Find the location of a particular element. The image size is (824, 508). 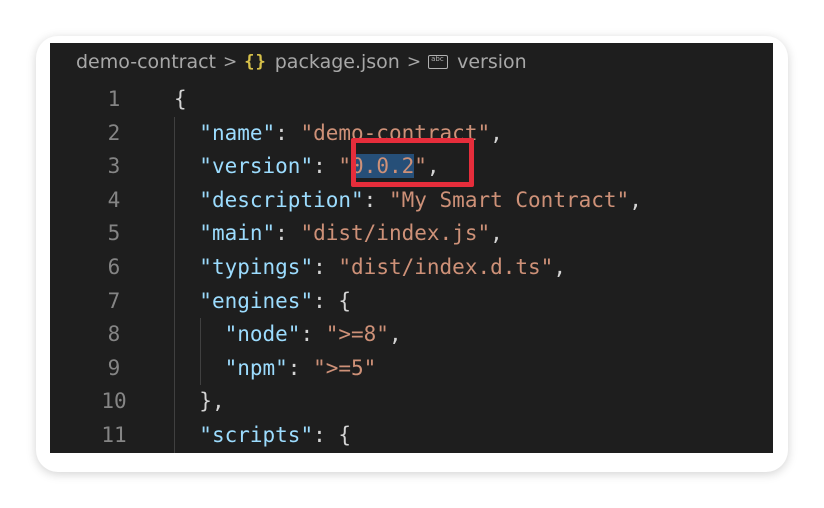

breadcrumb-symbol: version is located at coordinates (492, 62).